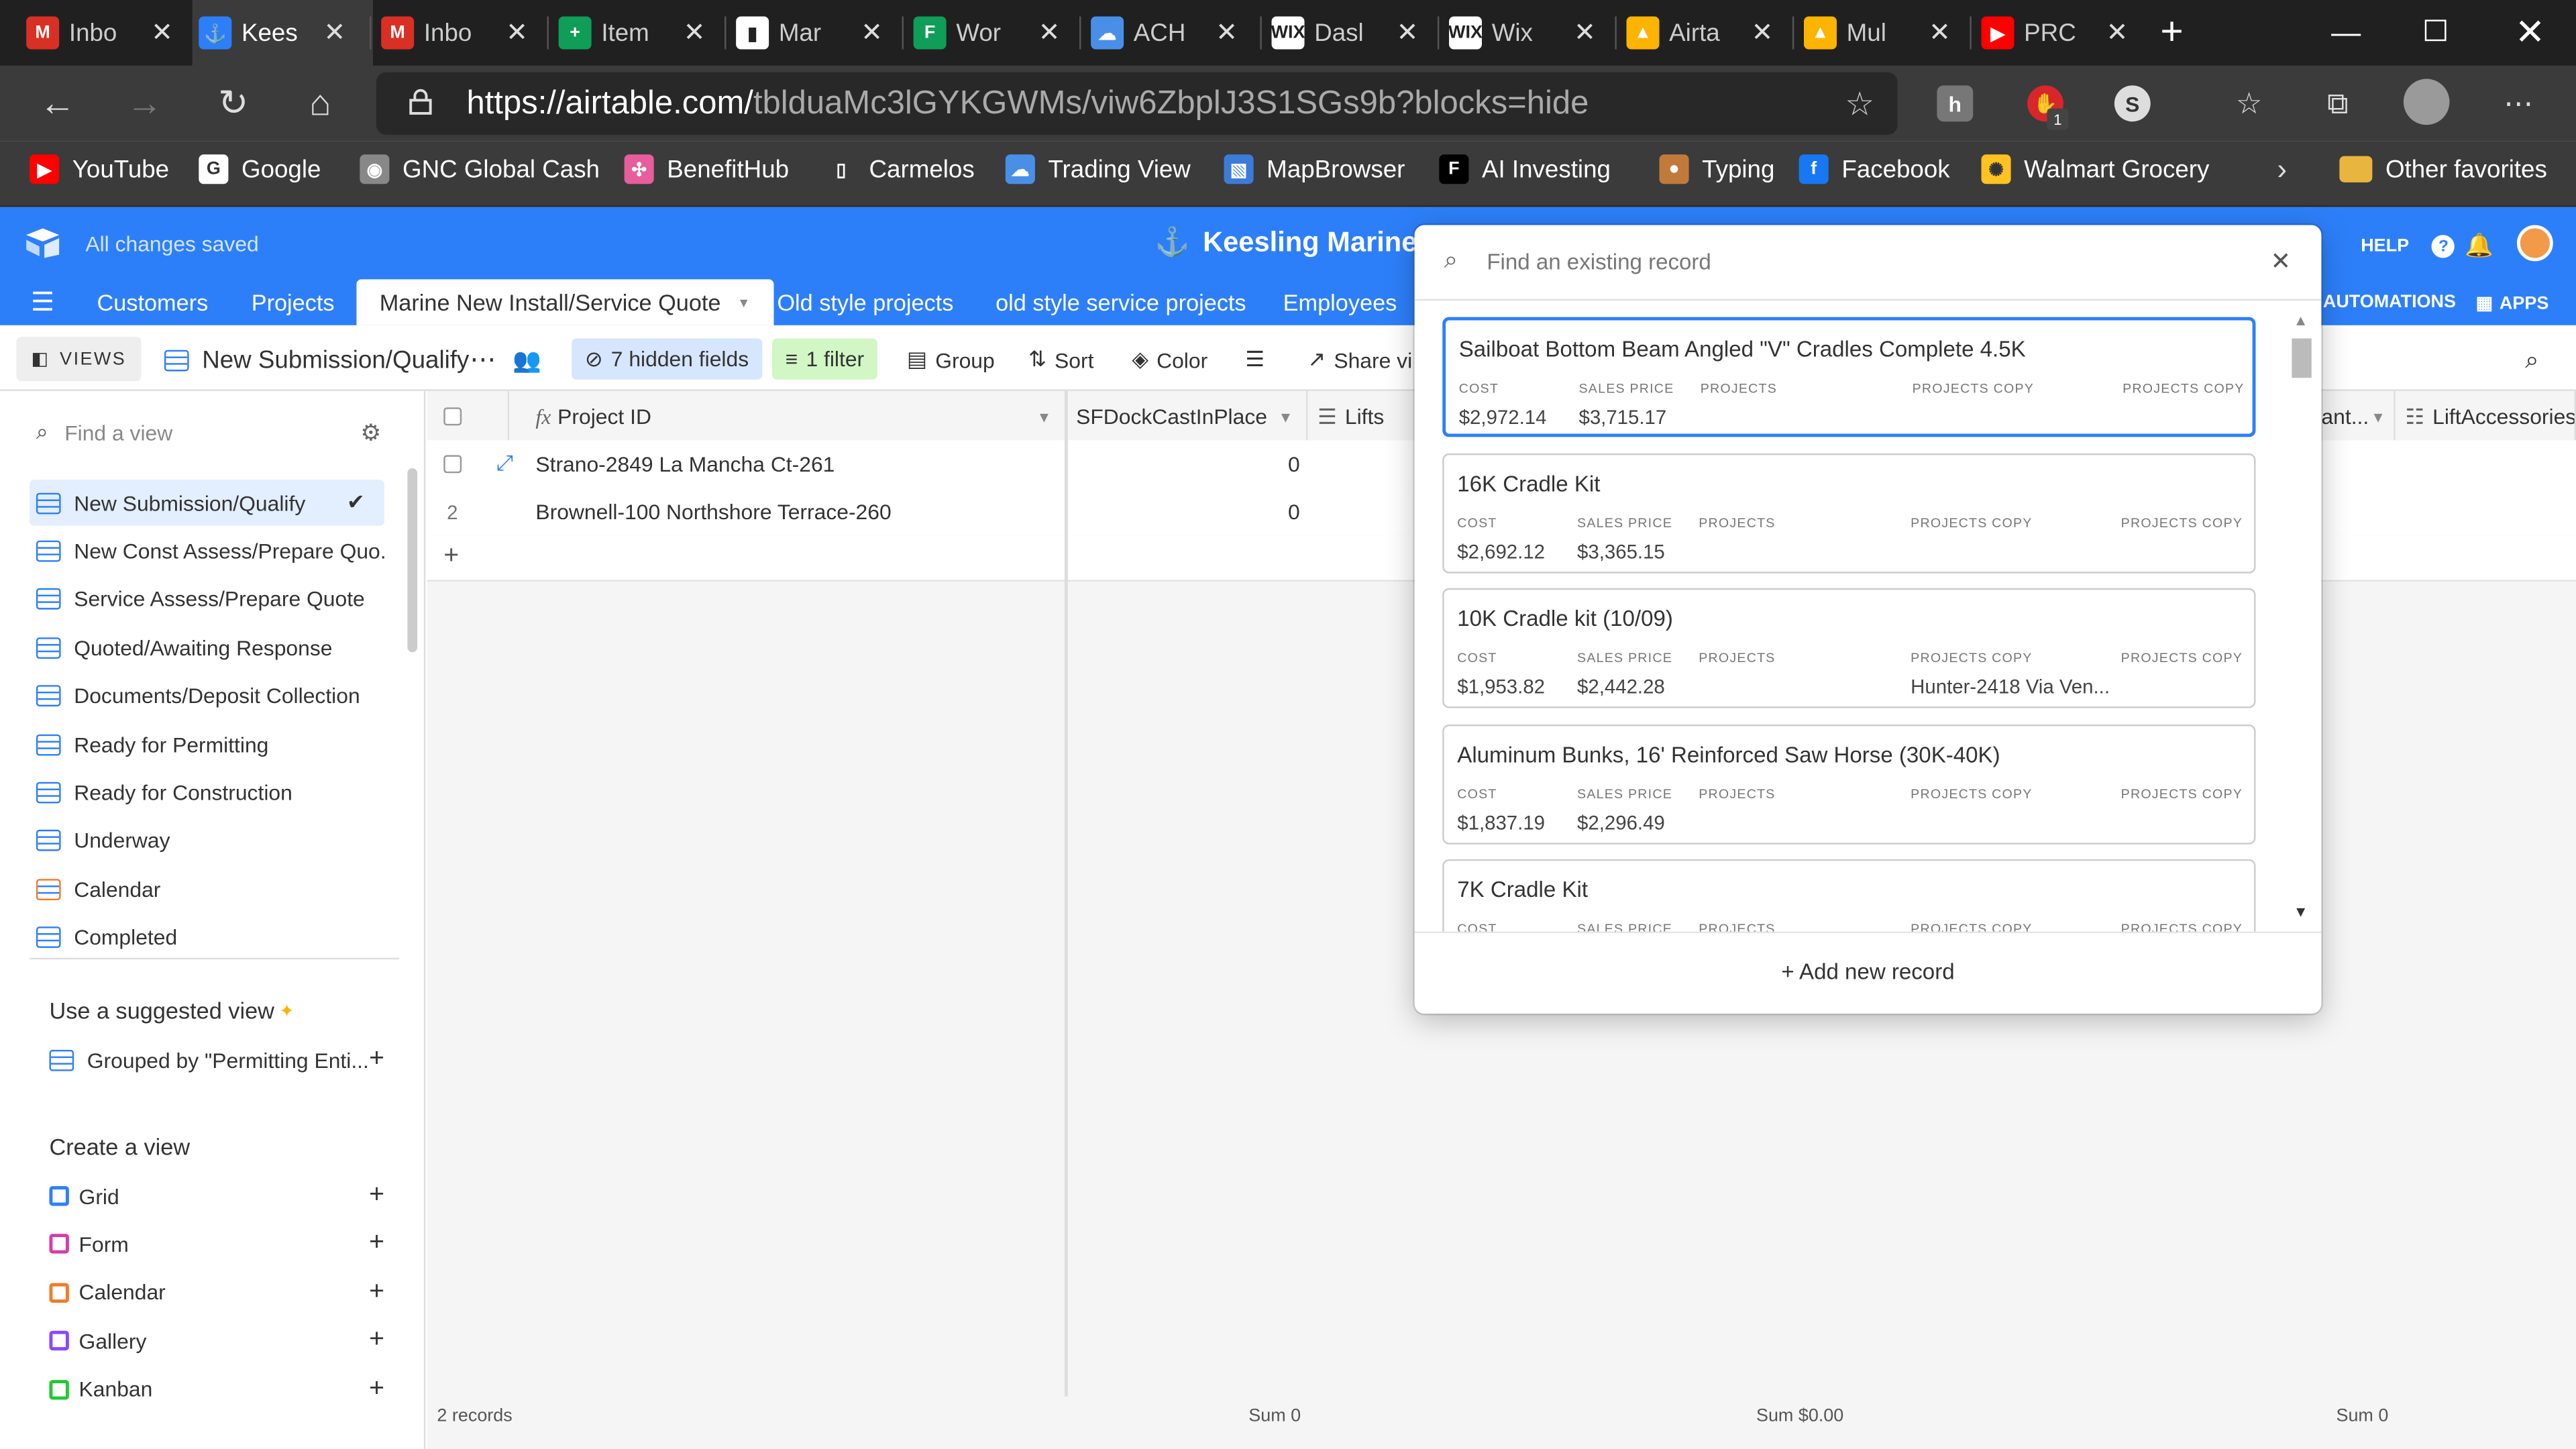  I want to click on help-link: HELP ?, so click(2408, 246).